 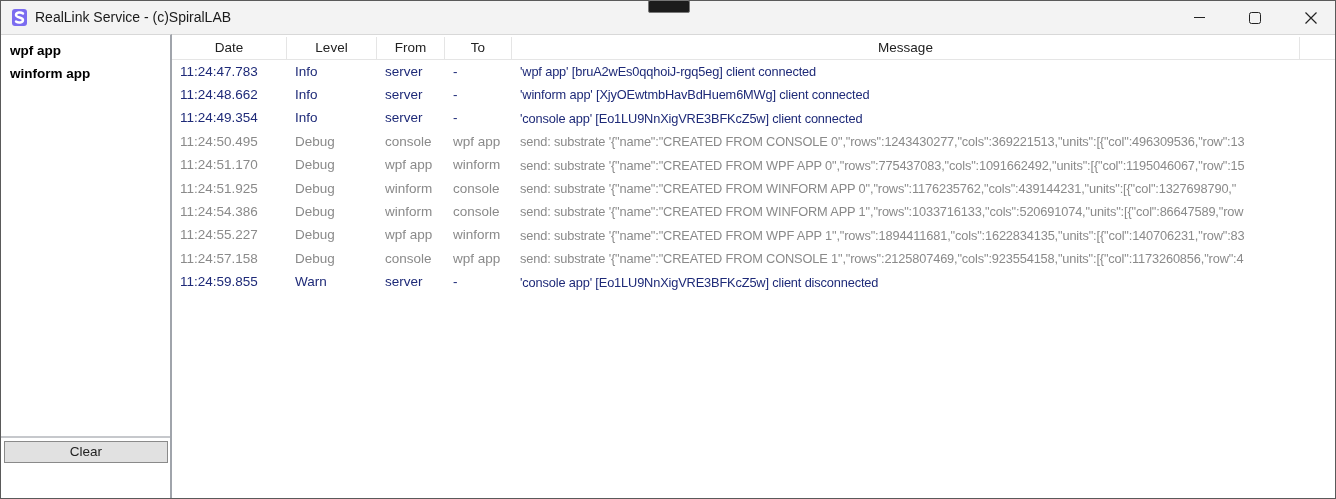 I want to click on table-cell: 'console app' [Eo1LU9NnXigVRE3BFKcZ5w] client connected, so click(x=691, y=118).